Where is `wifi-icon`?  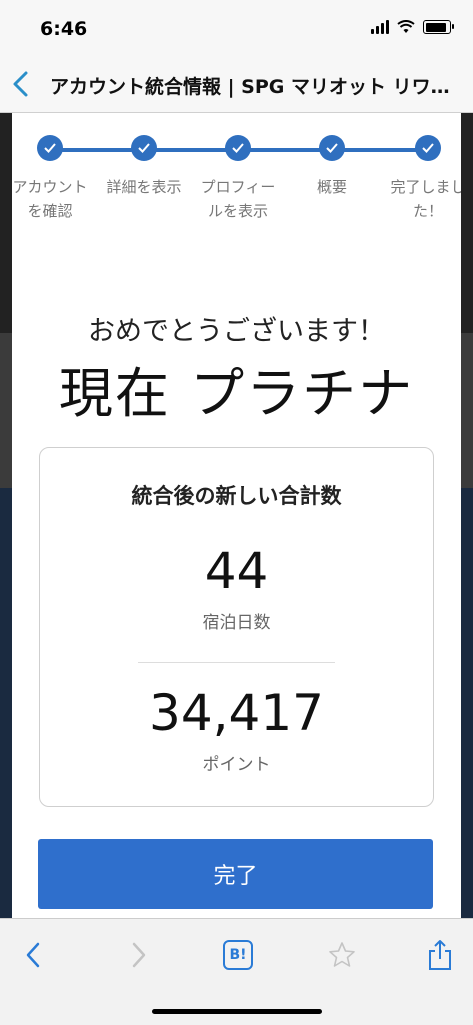 wifi-icon is located at coordinates (406, 26).